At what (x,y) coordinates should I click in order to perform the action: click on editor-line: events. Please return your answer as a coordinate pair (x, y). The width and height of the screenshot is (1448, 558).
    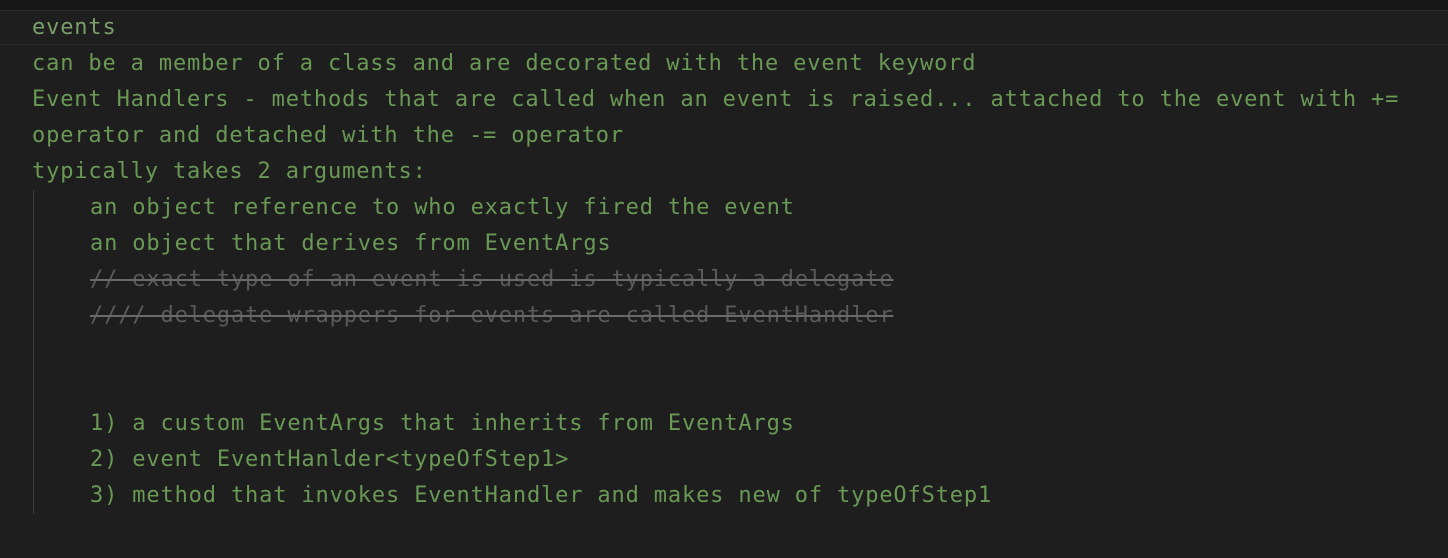
    Looking at the image, I should click on (724, 28).